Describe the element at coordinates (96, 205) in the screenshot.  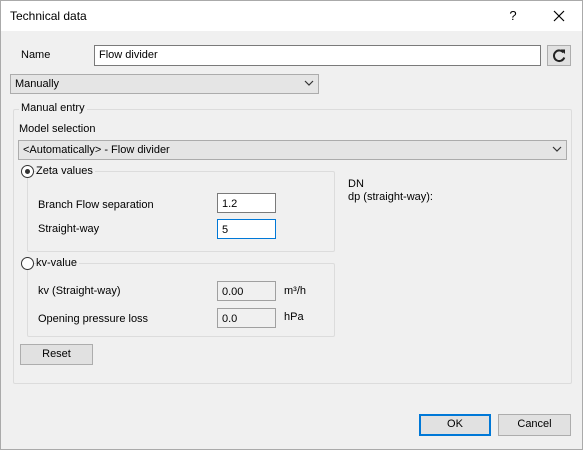
I see `branch-flow-label: Branch Flow separation` at that location.